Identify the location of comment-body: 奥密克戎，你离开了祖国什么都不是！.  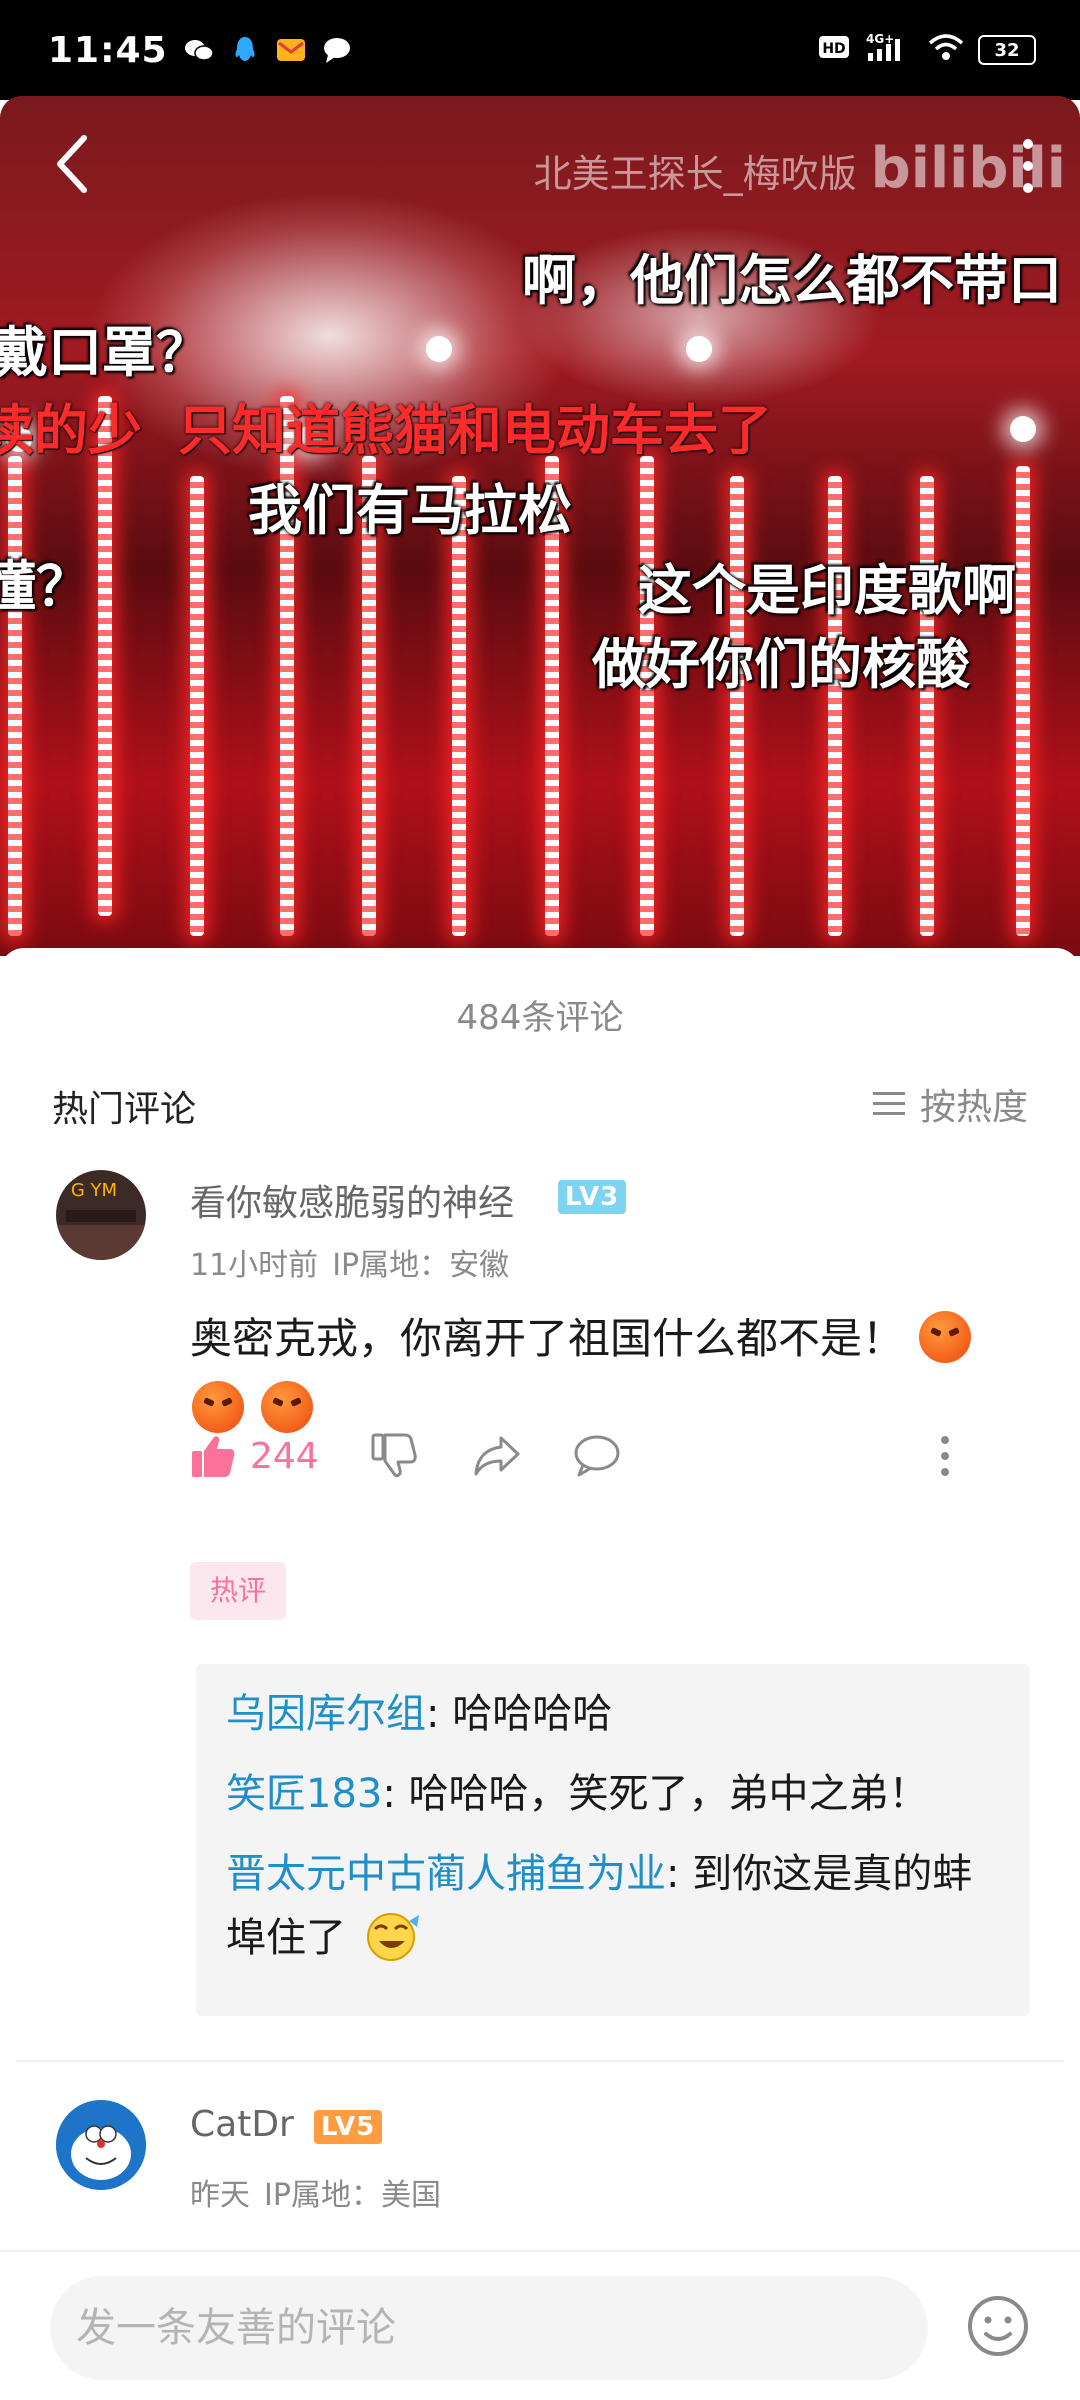
(547, 1338).